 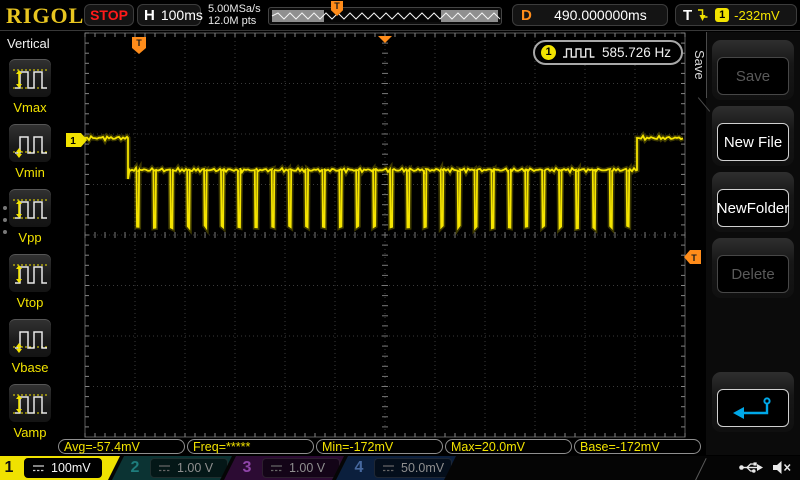 What do you see at coordinates (359, 467) in the screenshot?
I see `channel-number: 4` at bounding box center [359, 467].